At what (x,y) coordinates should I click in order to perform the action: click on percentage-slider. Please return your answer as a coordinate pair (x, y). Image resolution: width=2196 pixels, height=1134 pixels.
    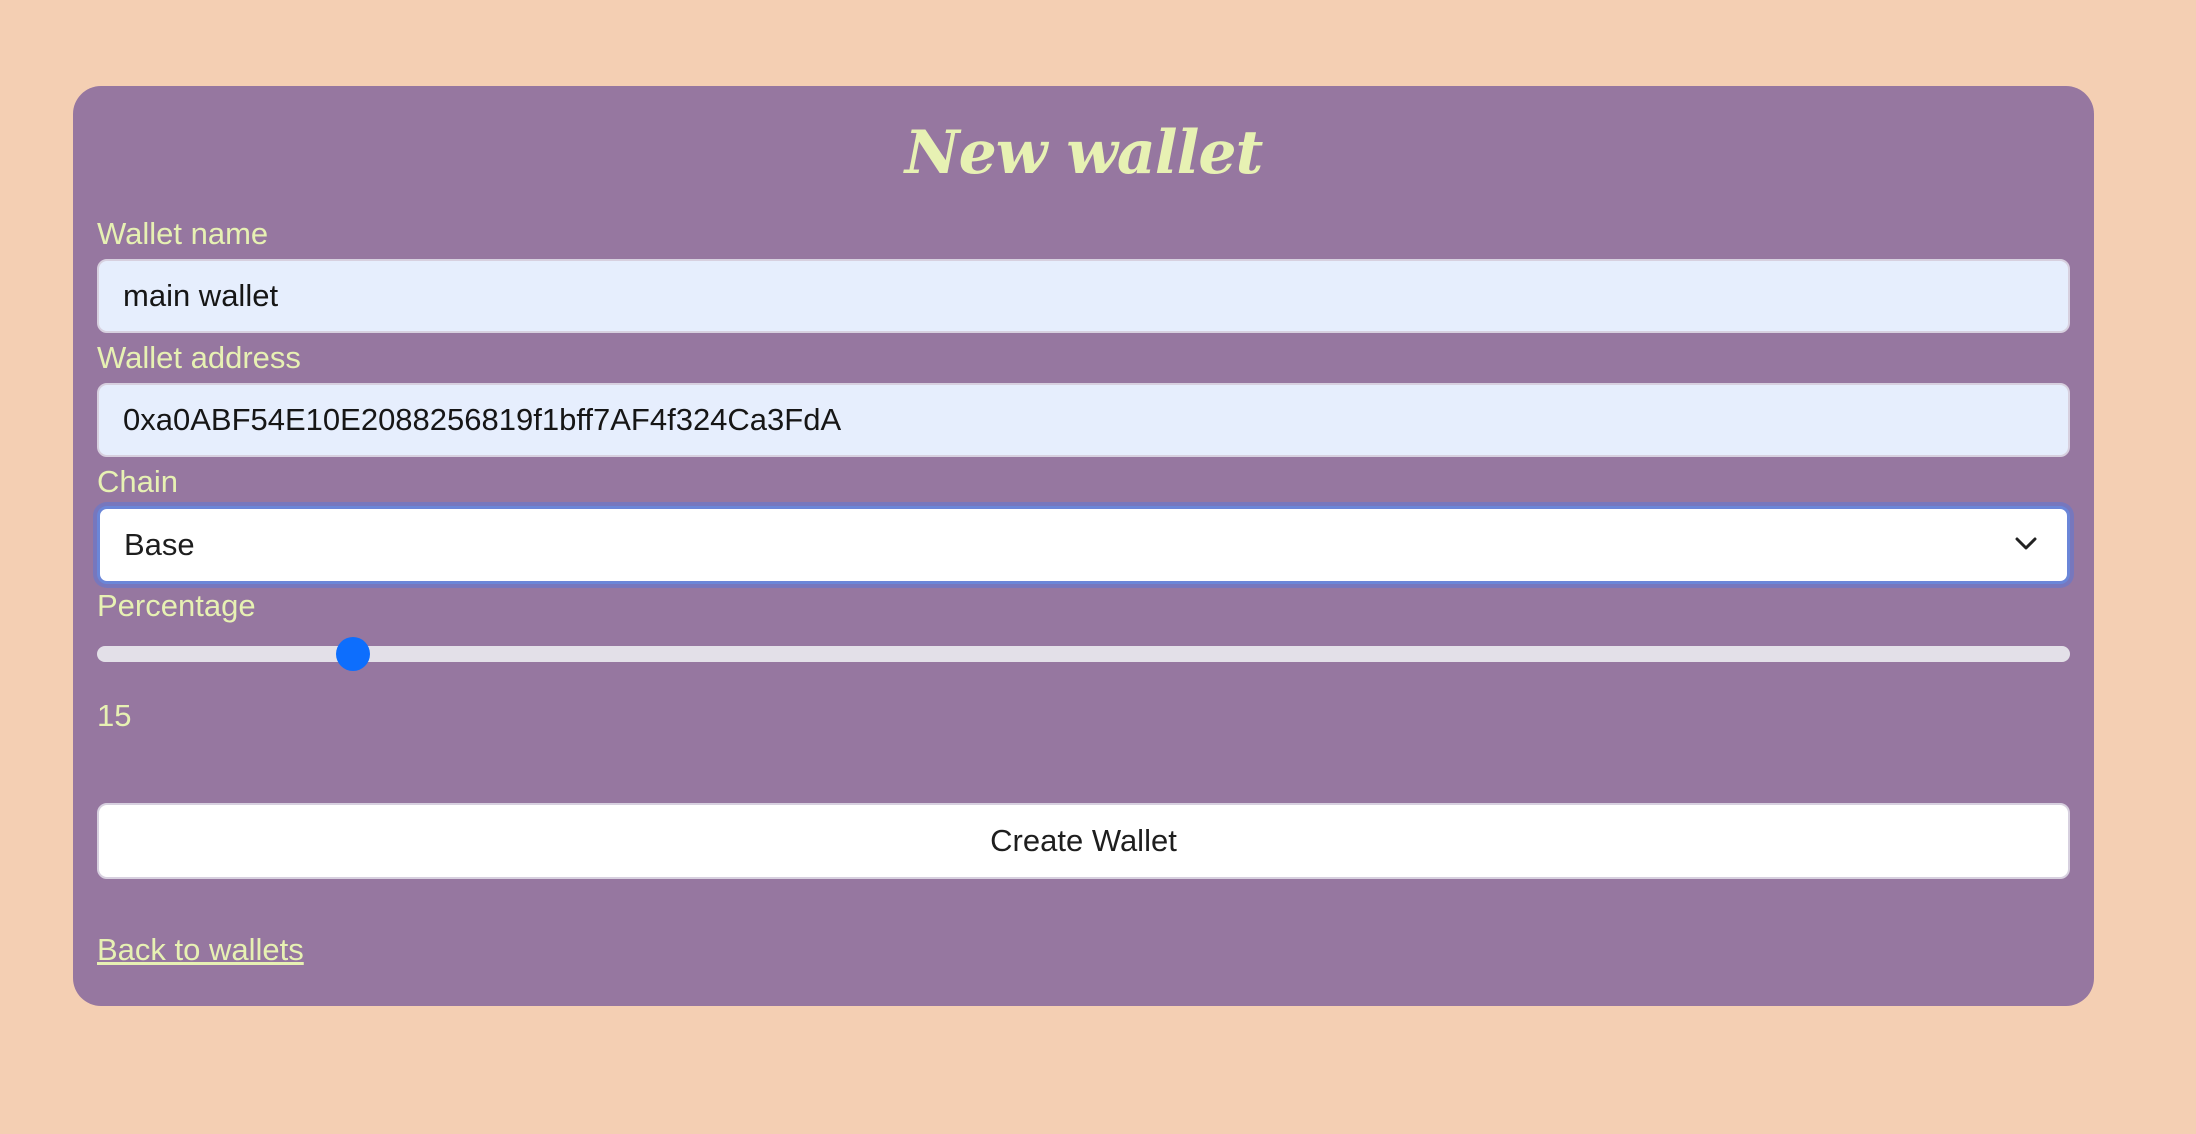
    Looking at the image, I should click on (1083, 654).